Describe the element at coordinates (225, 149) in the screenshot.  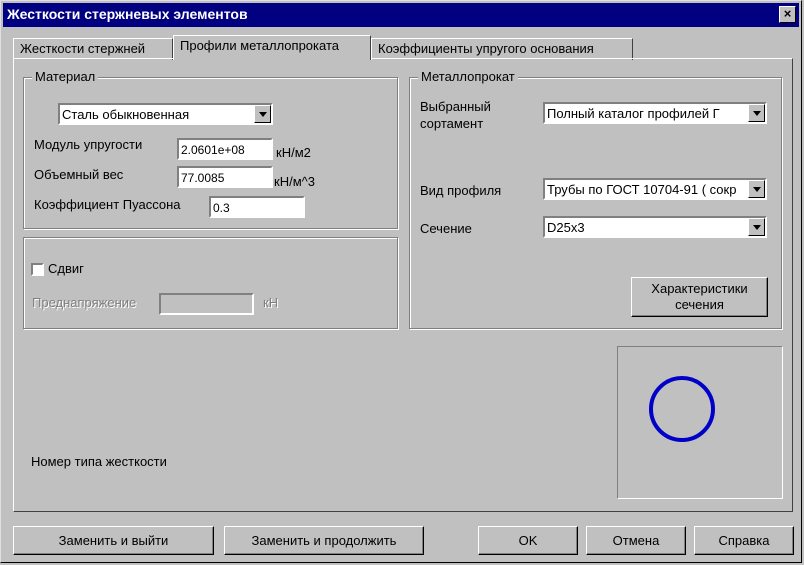
I see `elastic-modulus-input: 2.0601e+08` at that location.